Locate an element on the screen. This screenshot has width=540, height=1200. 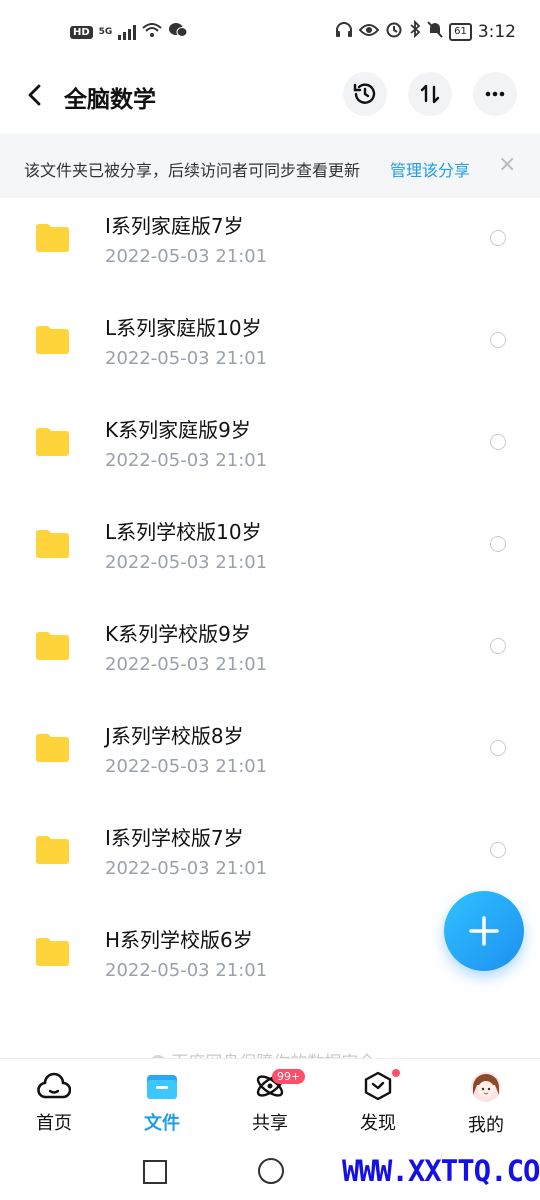
file-name: L系列家庭版10岁 is located at coordinates (183, 328).